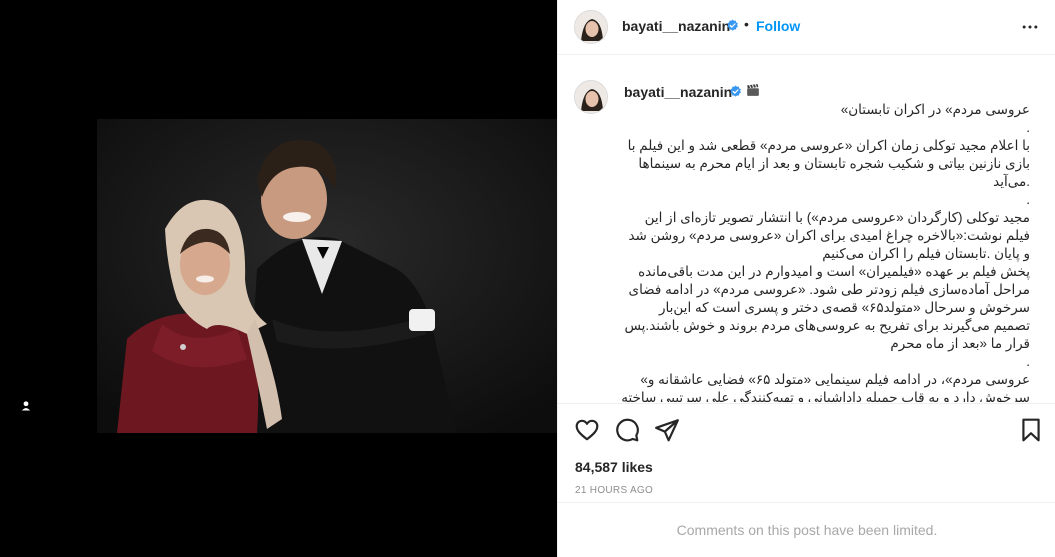 The height and width of the screenshot is (557, 1055). What do you see at coordinates (614, 490) in the screenshot?
I see `post-timestamp: 21 HOURS AGO` at bounding box center [614, 490].